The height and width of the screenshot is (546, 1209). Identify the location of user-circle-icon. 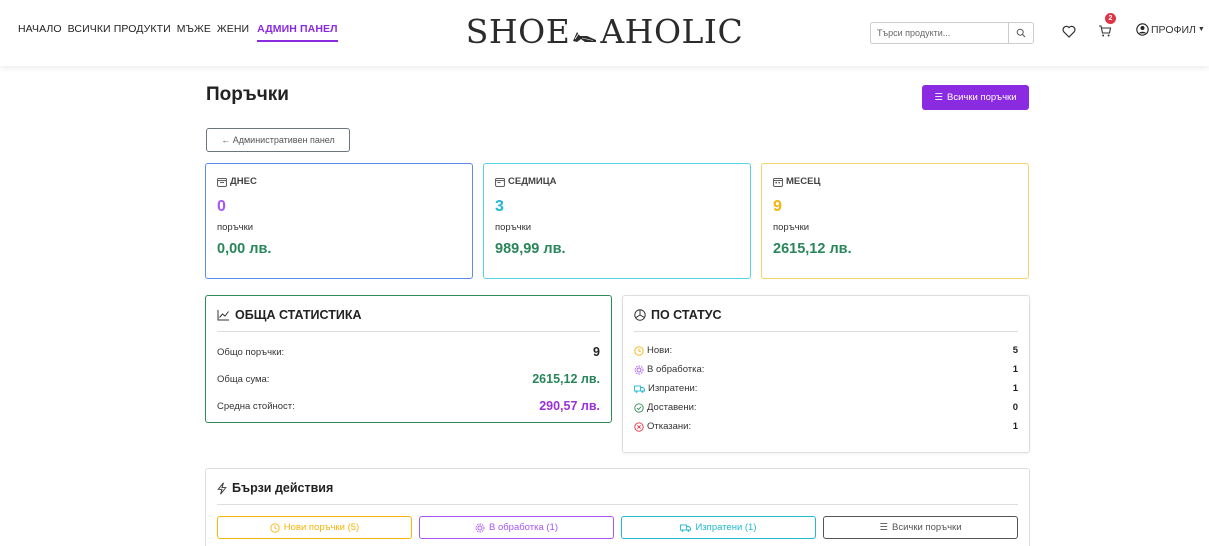
(1142, 29).